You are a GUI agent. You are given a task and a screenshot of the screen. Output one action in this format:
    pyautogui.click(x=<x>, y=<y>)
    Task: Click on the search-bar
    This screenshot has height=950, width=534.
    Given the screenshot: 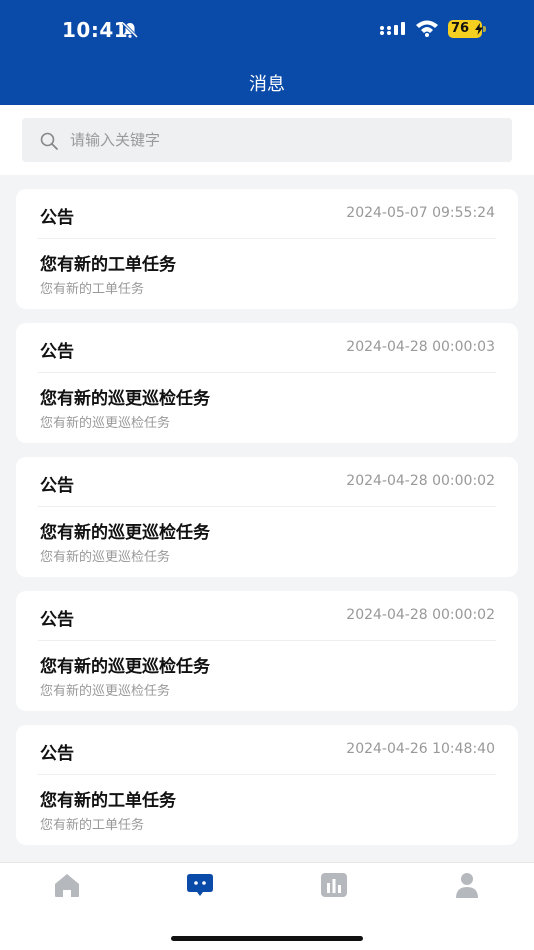 What is the action you would take?
    pyautogui.click(x=267, y=140)
    